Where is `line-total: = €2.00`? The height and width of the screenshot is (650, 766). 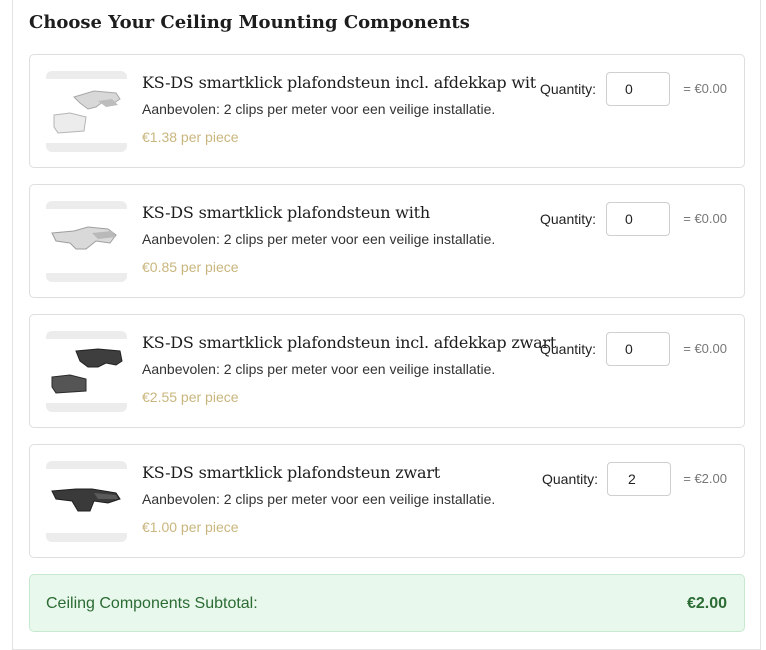
line-total: = €2.00 is located at coordinates (705, 478).